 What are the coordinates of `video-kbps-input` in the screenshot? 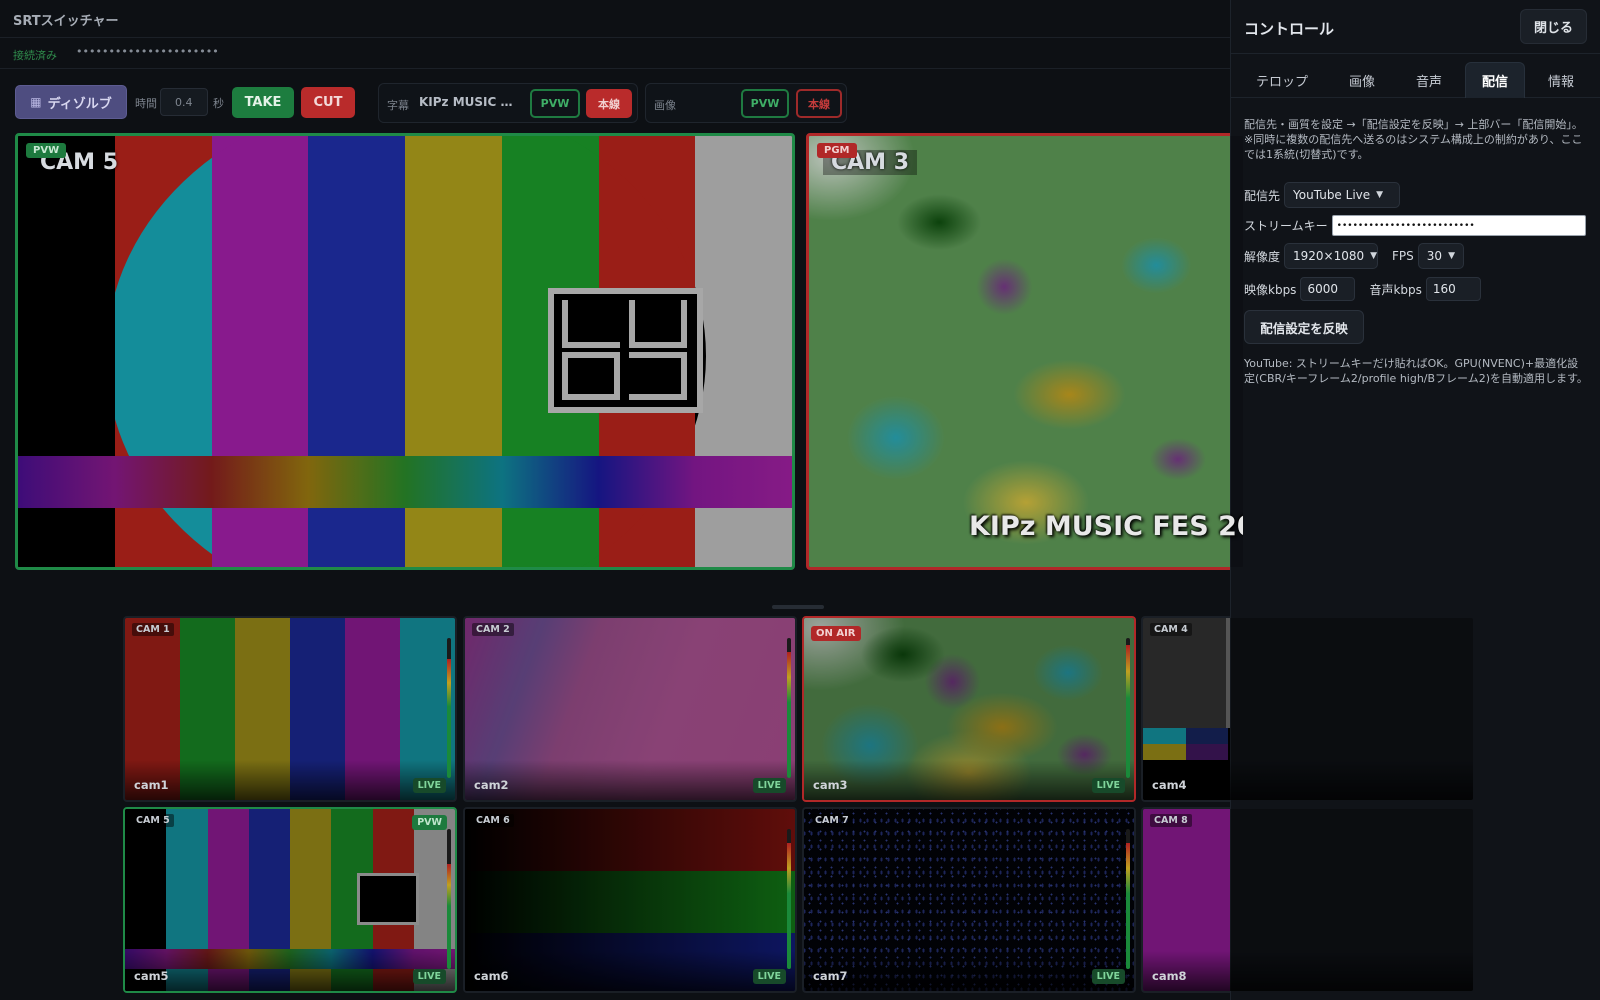 It's located at (1328, 289).